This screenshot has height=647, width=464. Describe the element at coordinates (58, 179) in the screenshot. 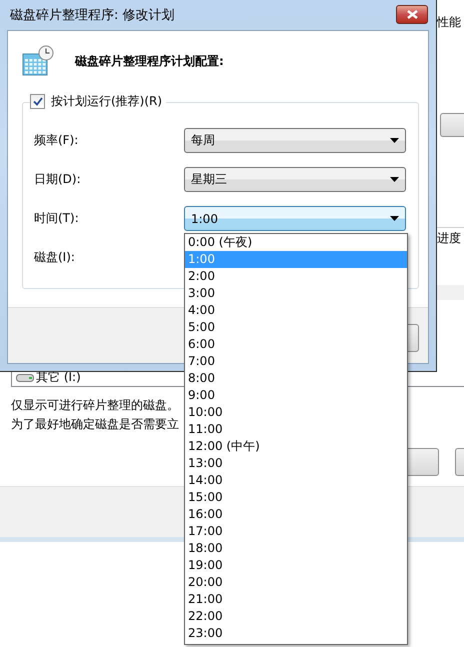

I see `field-label: 日期(D):` at that location.